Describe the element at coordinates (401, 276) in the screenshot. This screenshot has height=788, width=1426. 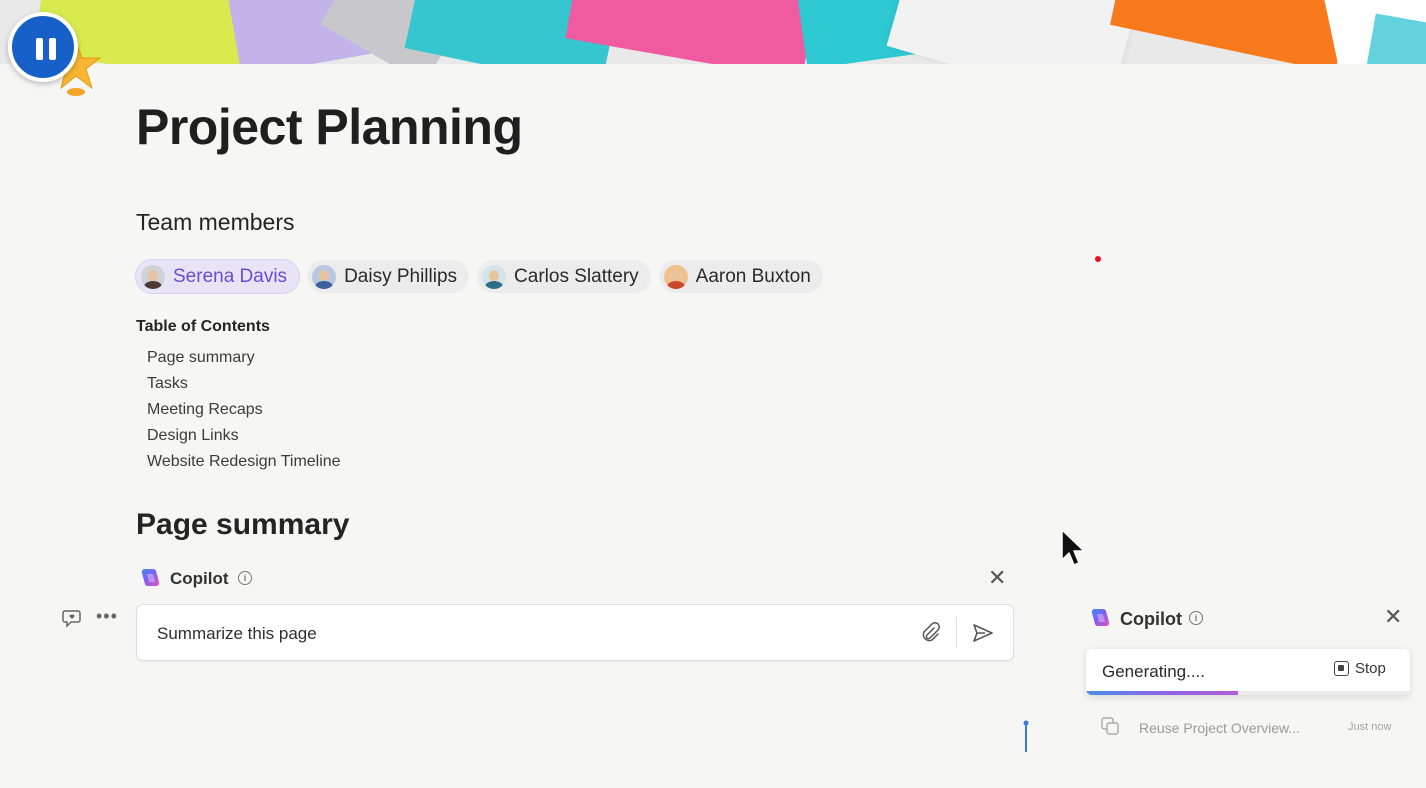
I see `member-name: Daisy Phillips` at that location.